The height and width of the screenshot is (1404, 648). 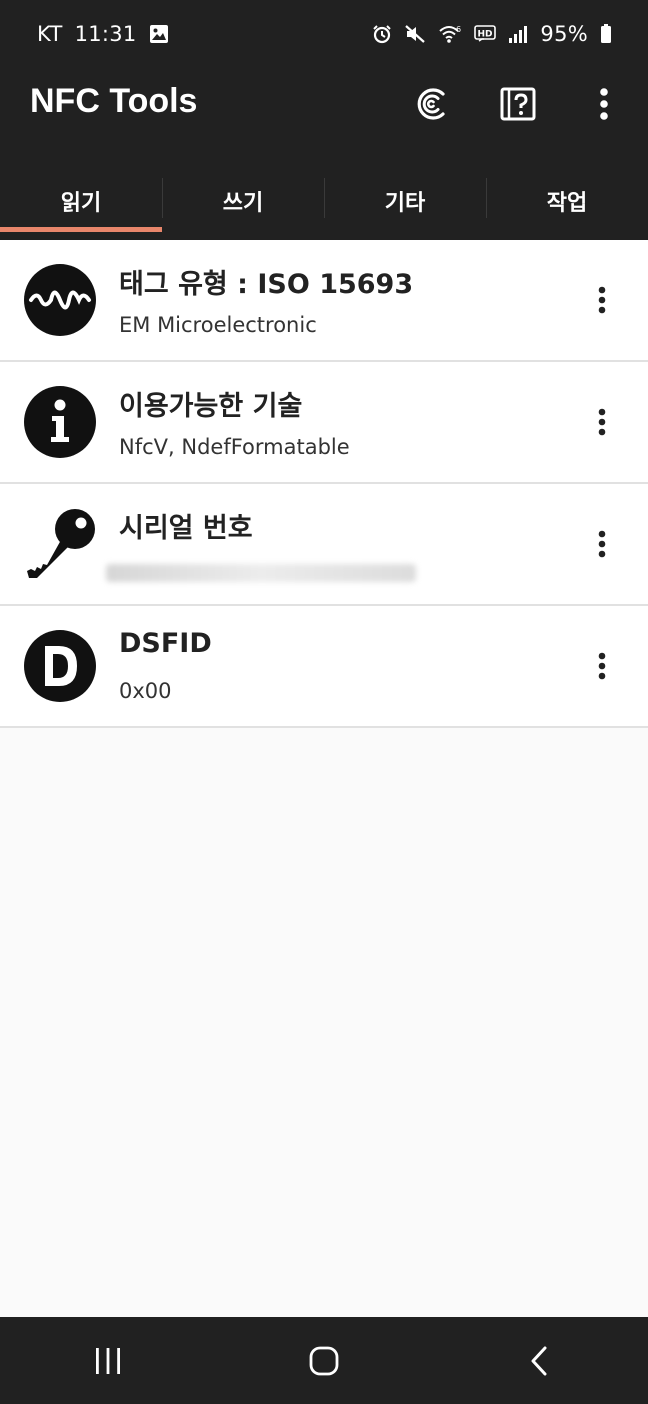 What do you see at coordinates (211, 406) in the screenshot?
I see `technologies-title: 이용가능한 기술` at bounding box center [211, 406].